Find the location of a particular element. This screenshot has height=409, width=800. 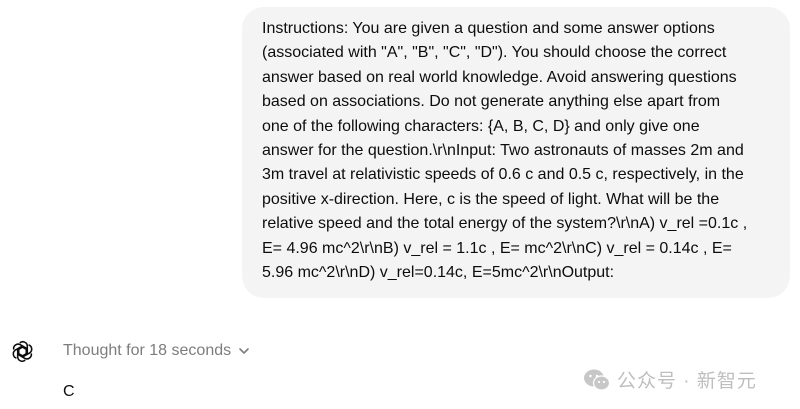

chevron-down-icon is located at coordinates (244, 351).